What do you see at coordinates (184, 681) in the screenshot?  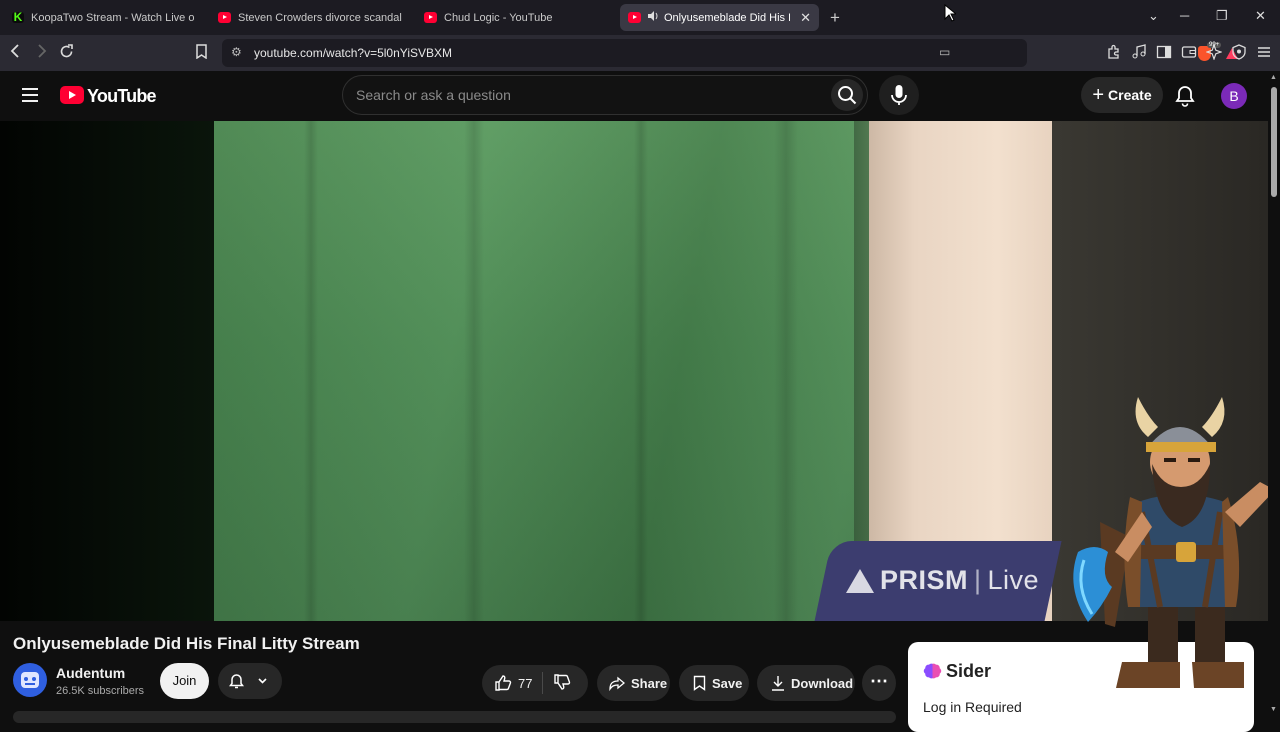 I see `join-button: Join` at bounding box center [184, 681].